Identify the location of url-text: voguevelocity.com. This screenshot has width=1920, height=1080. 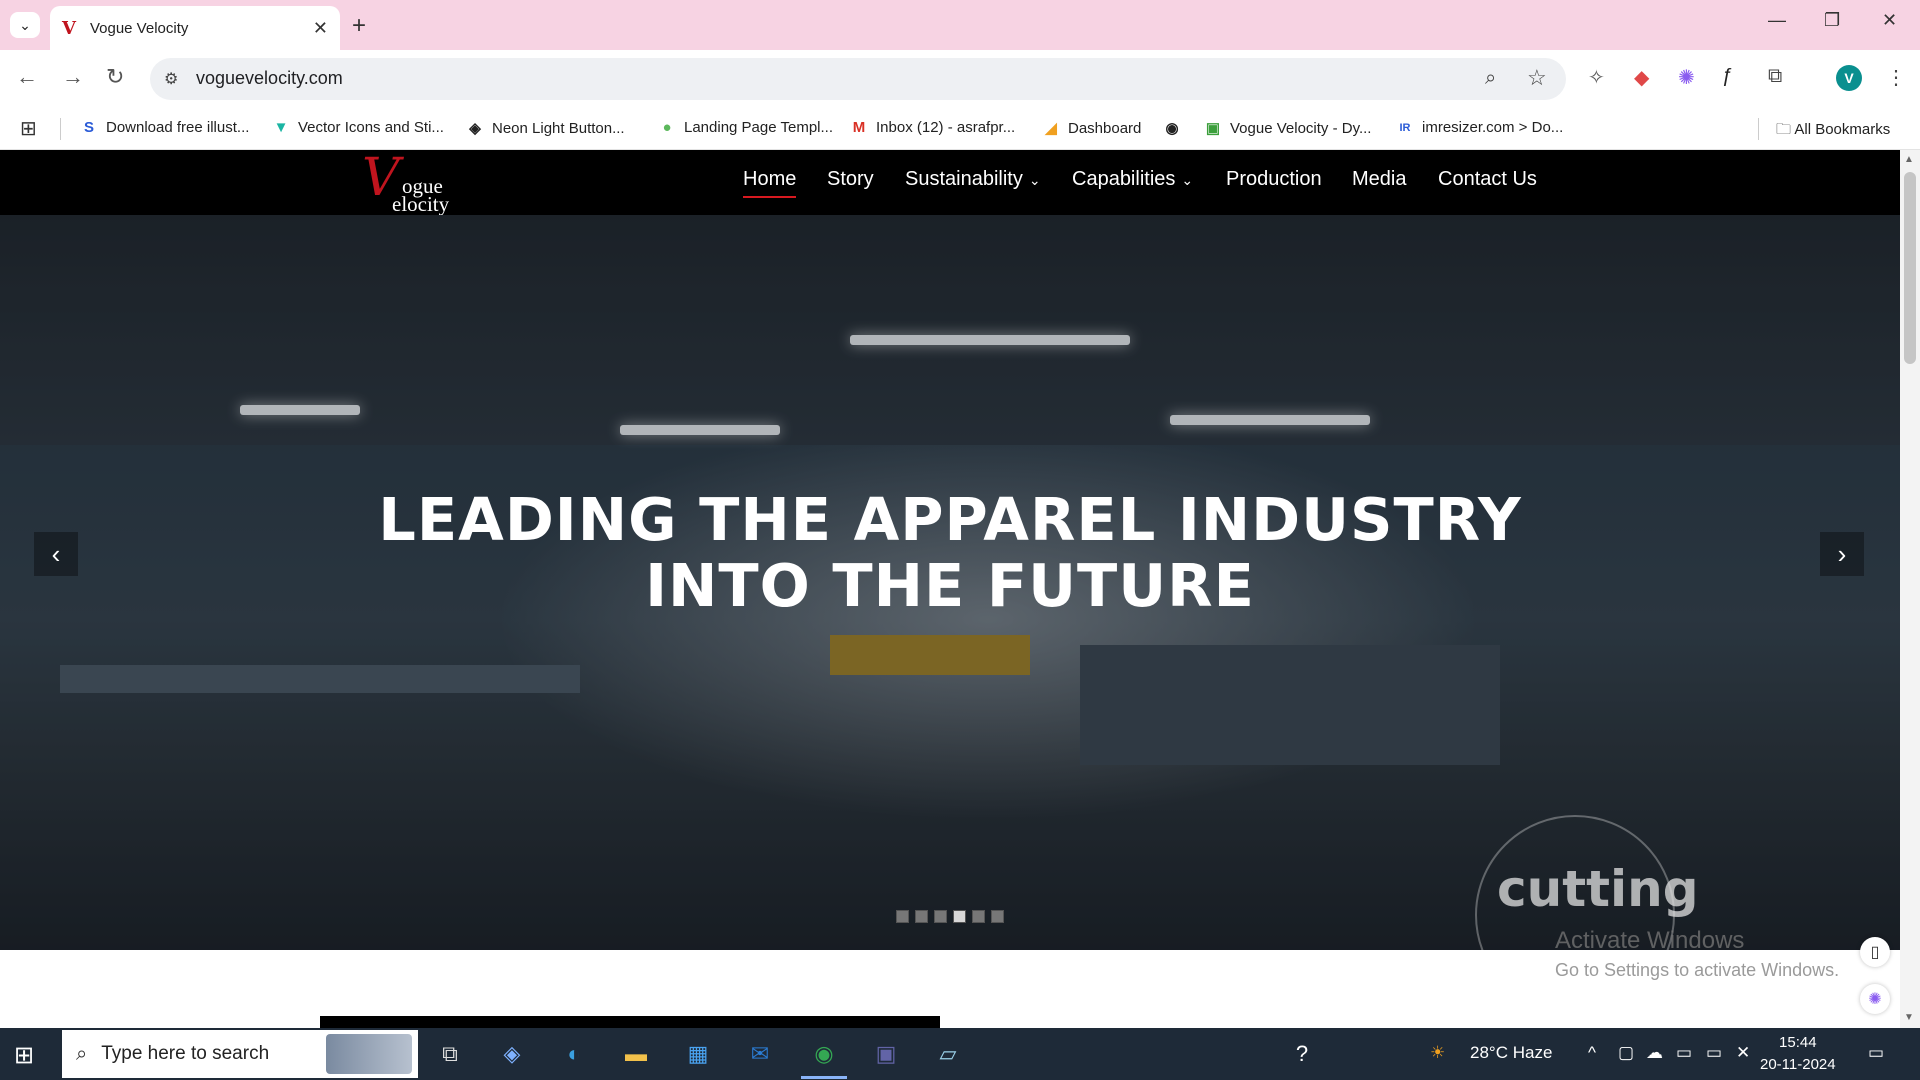
(269, 78).